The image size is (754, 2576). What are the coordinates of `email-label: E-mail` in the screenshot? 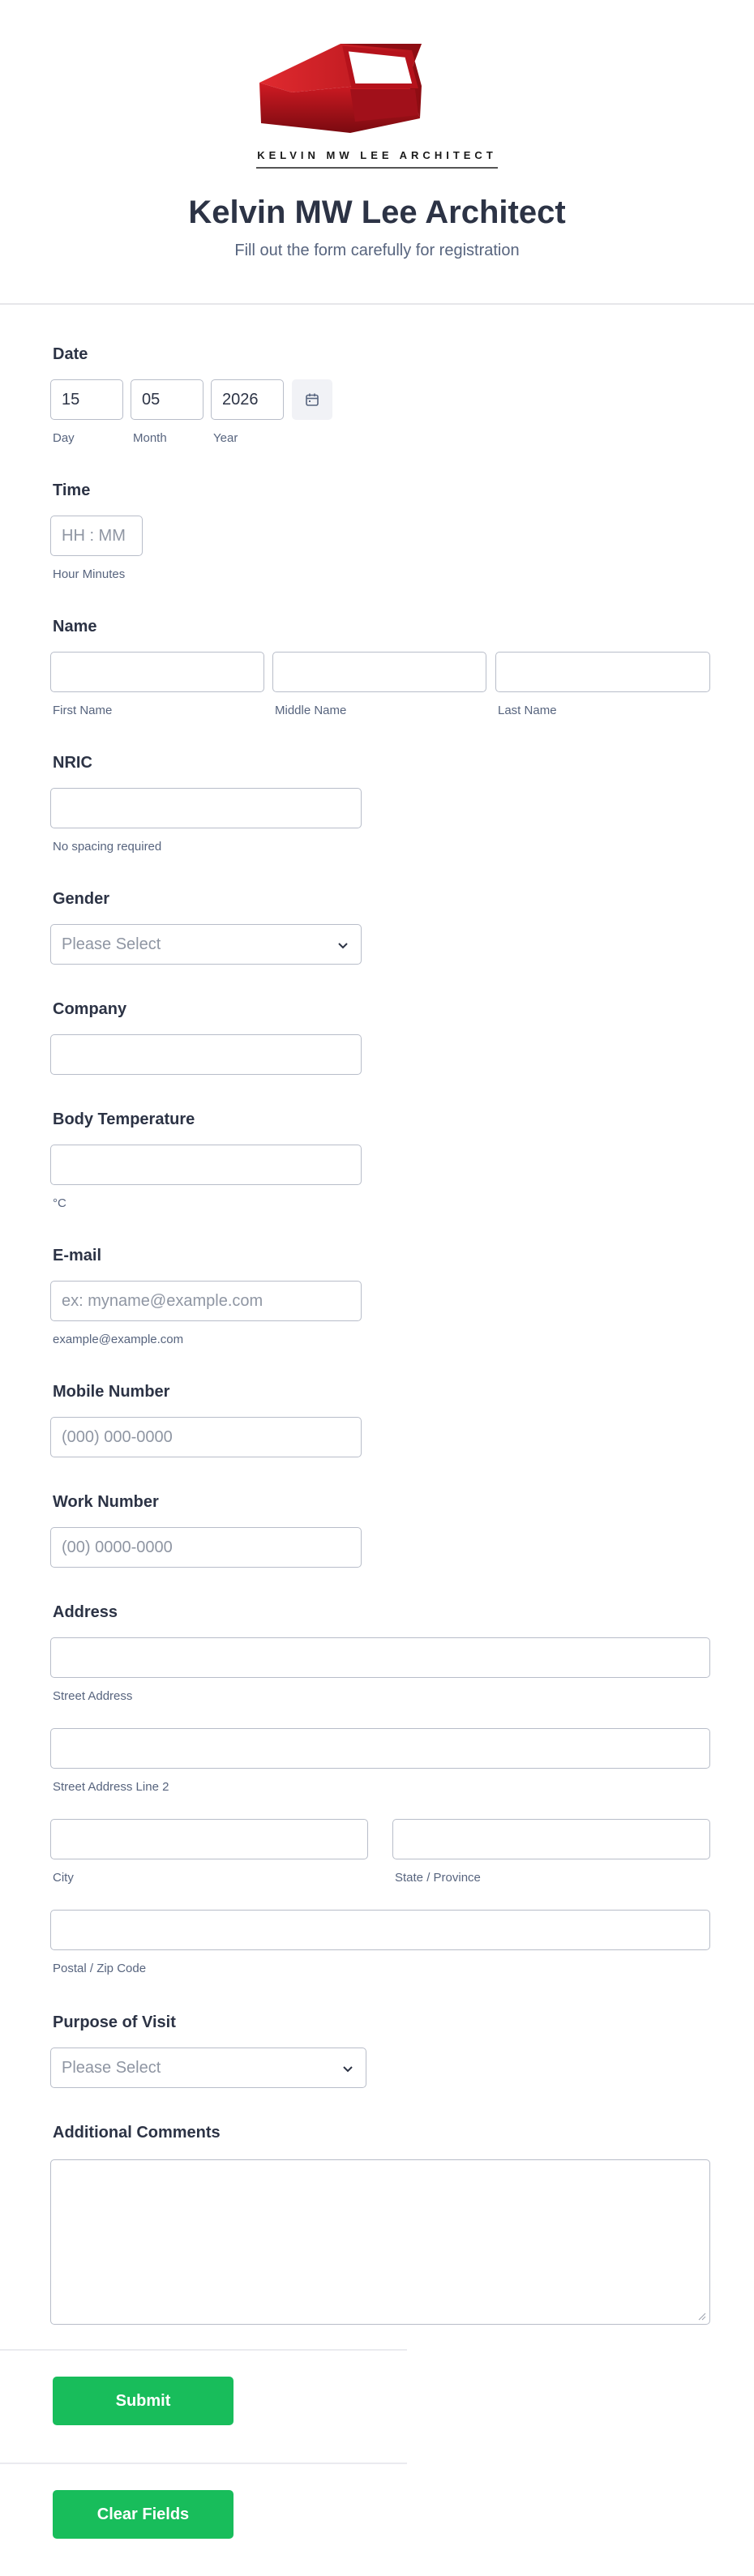 It's located at (78, 1255).